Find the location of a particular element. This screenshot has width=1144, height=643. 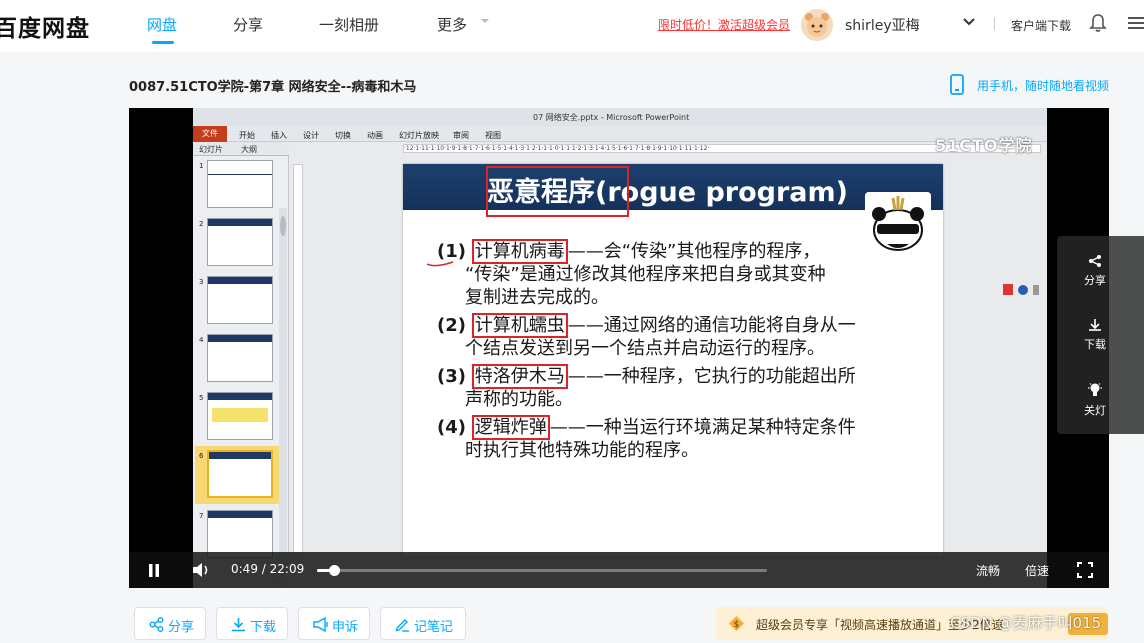

download-button: 下载 is located at coordinates (252, 623).